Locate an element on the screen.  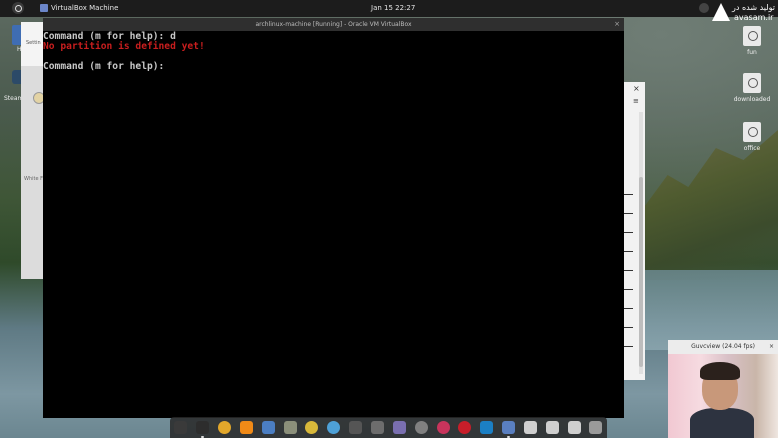
headphones-icon is located at coordinates (268, 427).